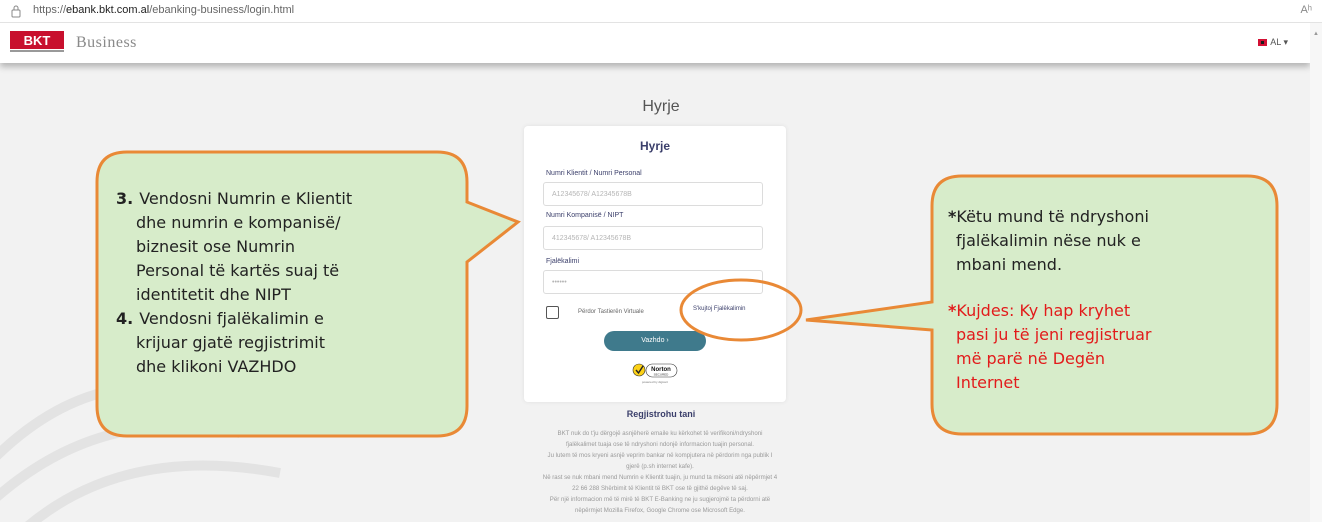 This screenshot has height=522, width=1322. What do you see at coordinates (719, 309) in the screenshot?
I see `forgot-password-link: S'kujtoj Fjalëkalimin` at bounding box center [719, 309].